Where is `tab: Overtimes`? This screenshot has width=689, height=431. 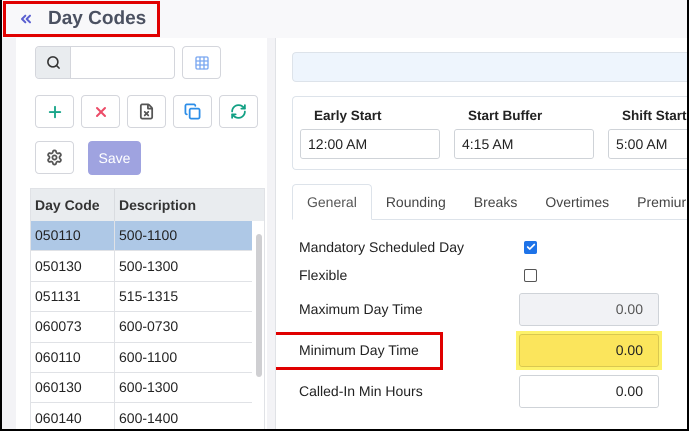
tab: Overtimes is located at coordinates (577, 202).